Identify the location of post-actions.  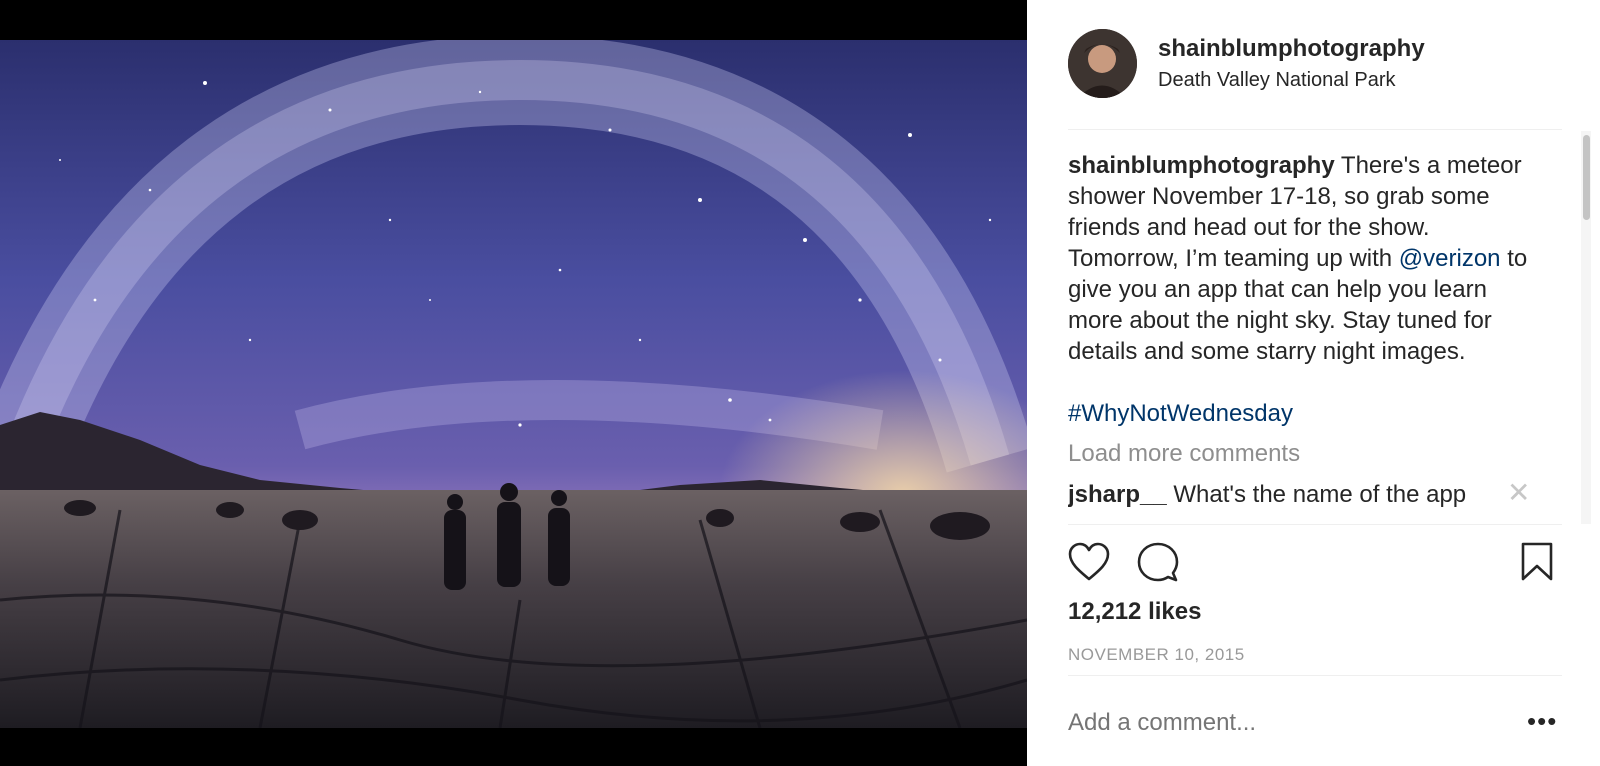
(1315, 564).